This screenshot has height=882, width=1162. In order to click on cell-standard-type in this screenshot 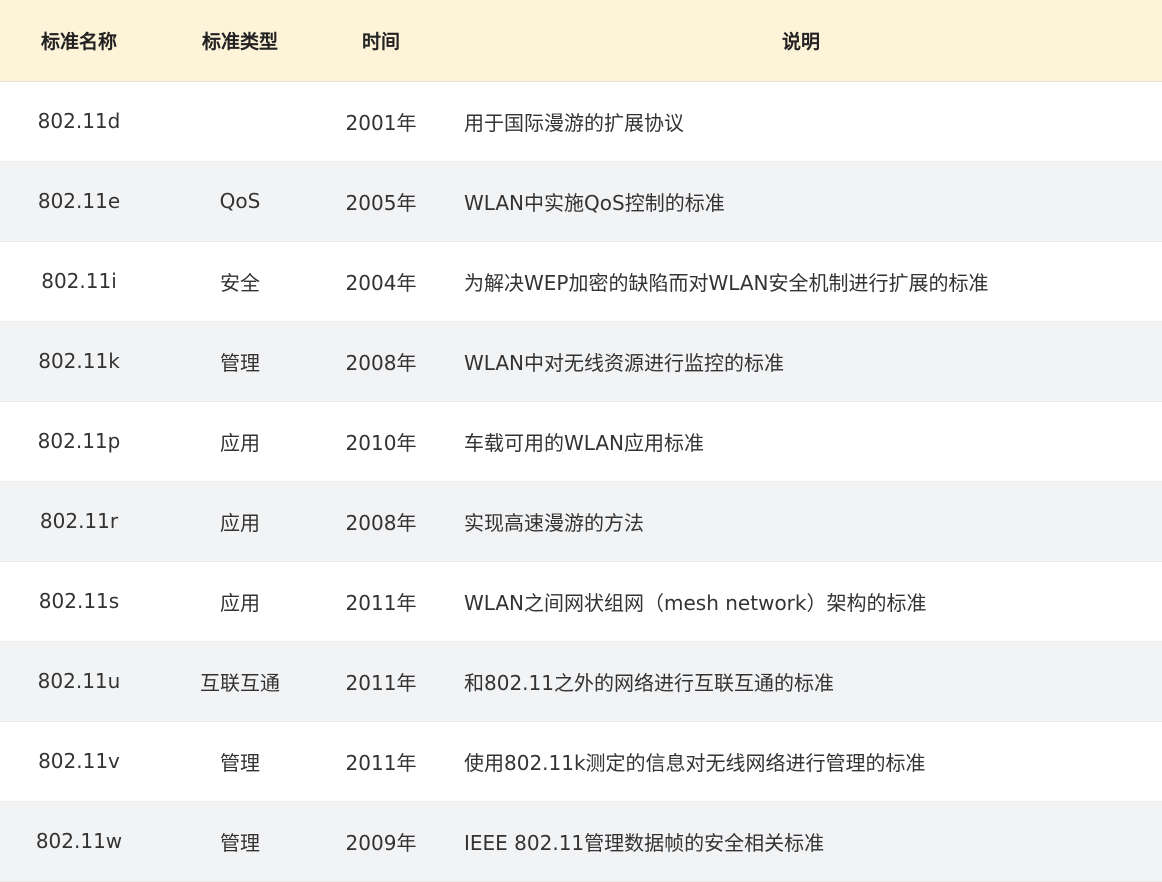, I will do `click(240, 121)`.